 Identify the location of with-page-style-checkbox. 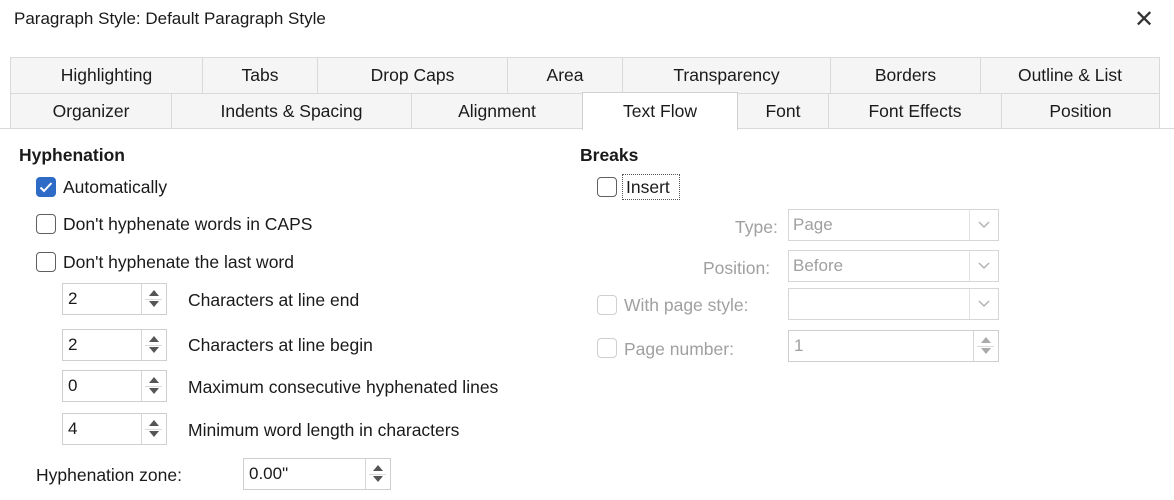
(607, 305).